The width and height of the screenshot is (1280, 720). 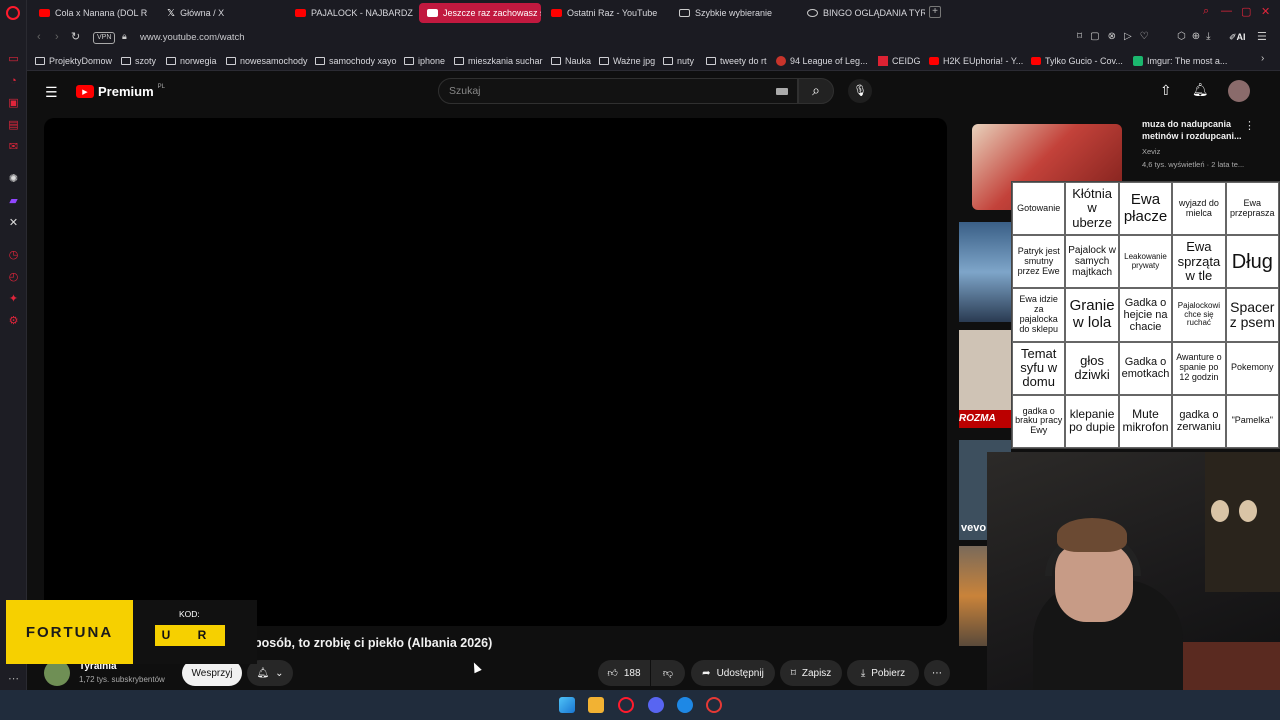 What do you see at coordinates (1262, 58) in the screenshot?
I see `bookmarks-overflow-icon: ›` at bounding box center [1262, 58].